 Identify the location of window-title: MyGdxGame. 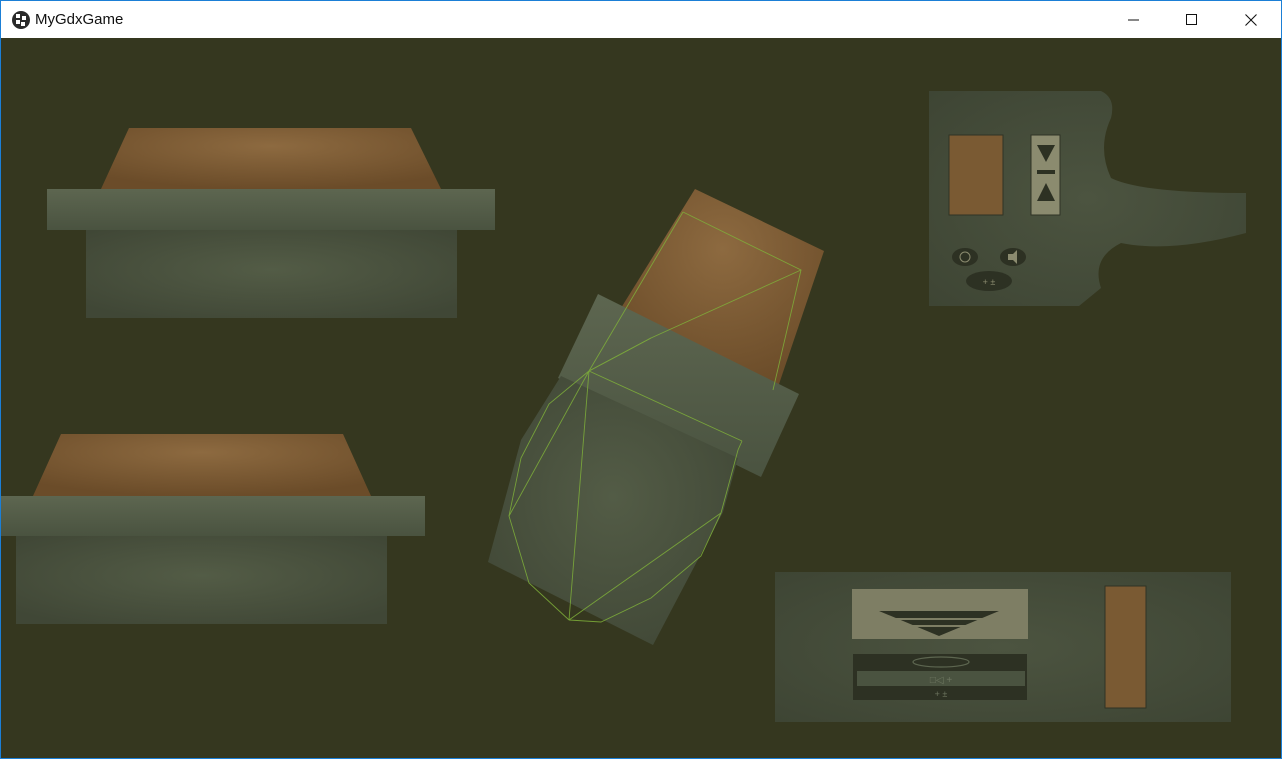
(79, 19).